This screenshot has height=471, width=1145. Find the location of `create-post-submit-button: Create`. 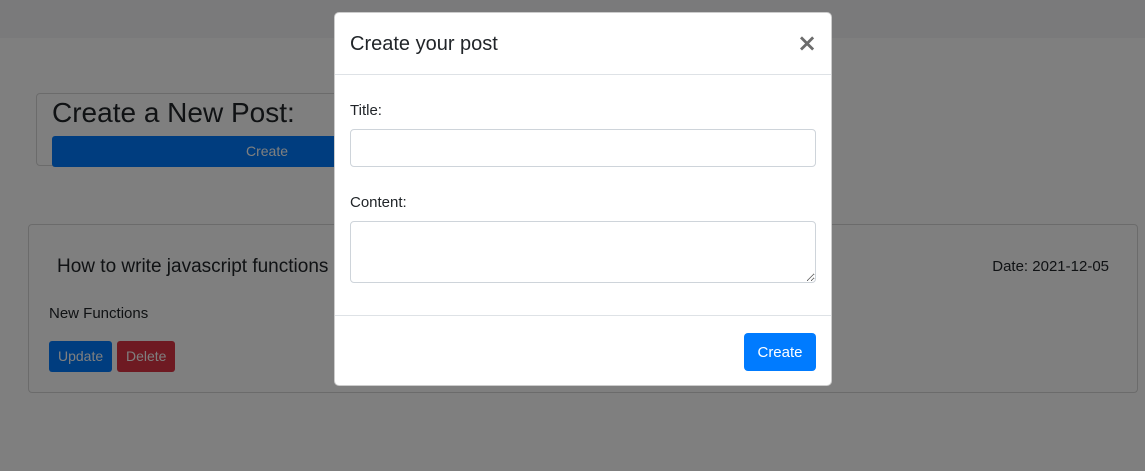

create-post-submit-button: Create is located at coordinates (780, 352).